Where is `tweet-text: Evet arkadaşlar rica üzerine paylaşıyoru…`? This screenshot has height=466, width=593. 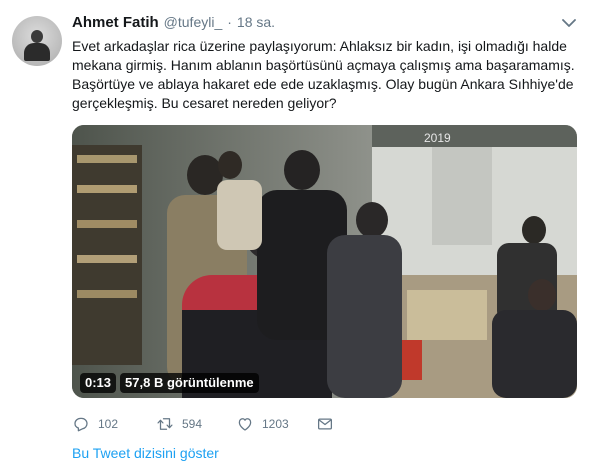
tweet-text: Evet arkadaşlar rica üzerine paylaşıyoru… is located at coordinates (323, 74).